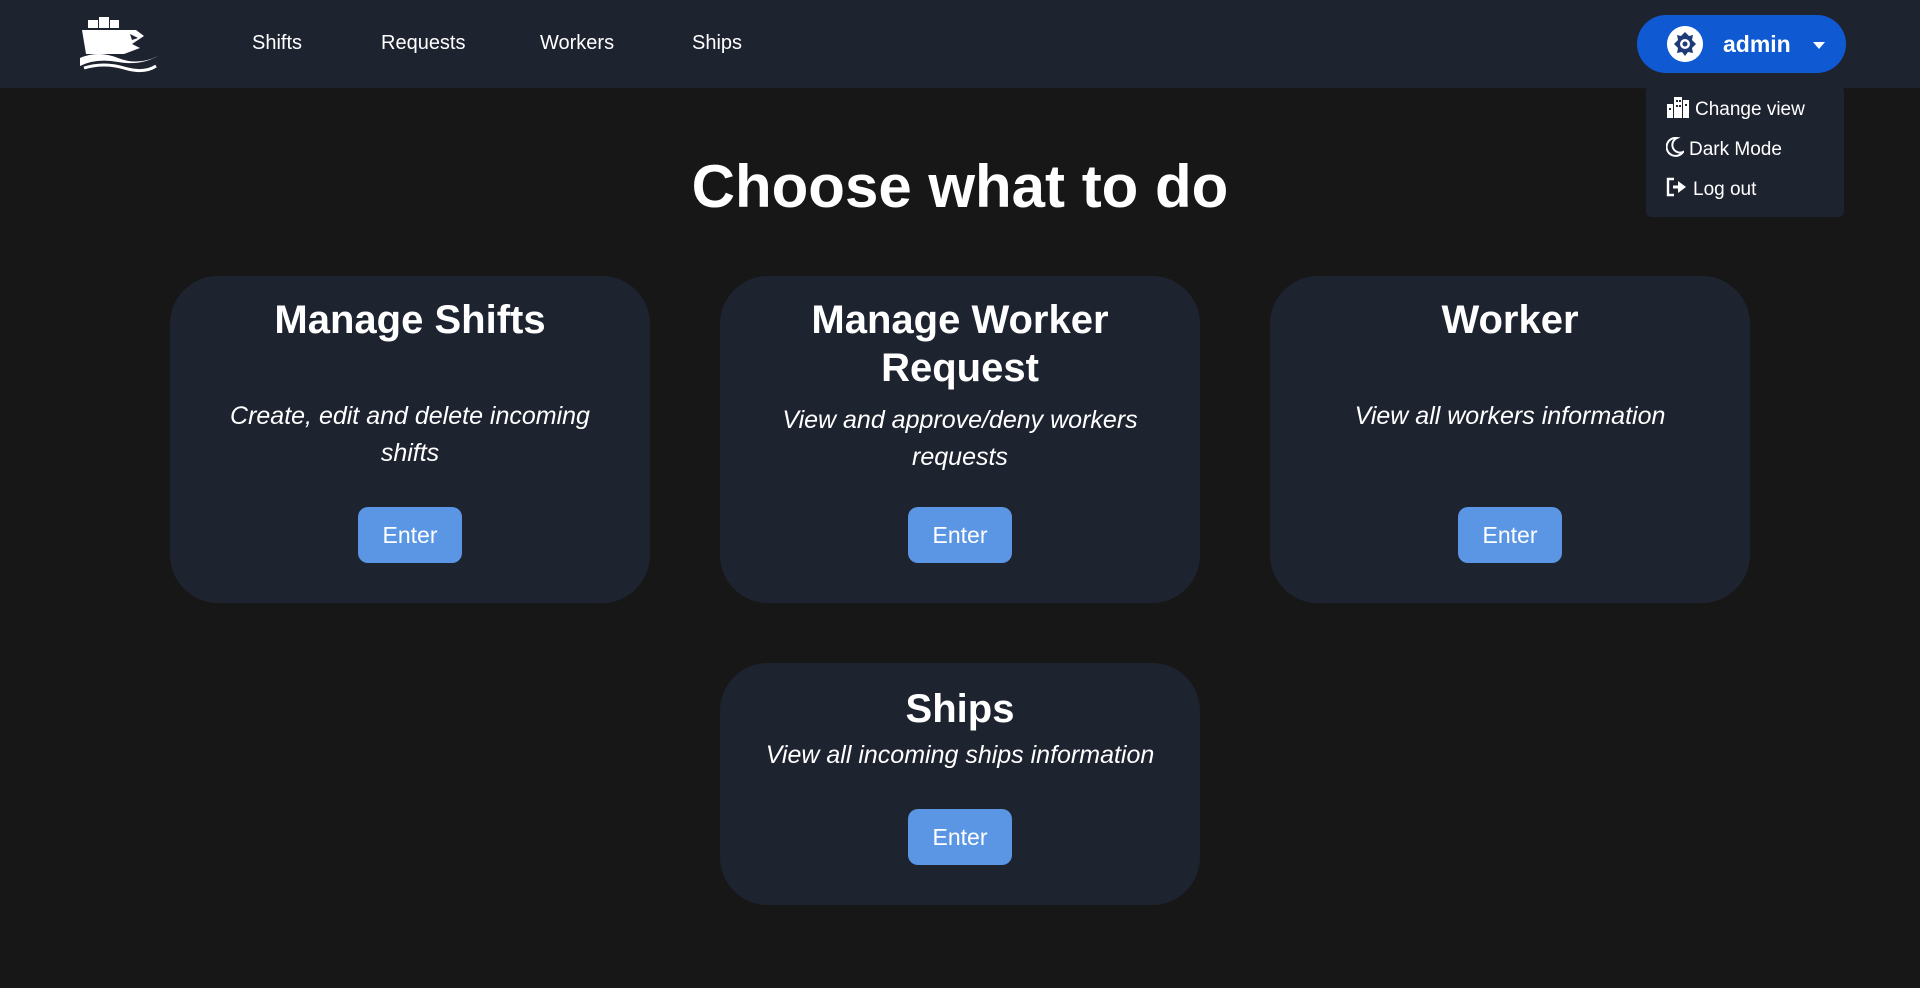 Image resolution: width=1920 pixels, height=988 pixels. What do you see at coordinates (960, 344) in the screenshot?
I see `card-title: Manage Worker Request` at bounding box center [960, 344].